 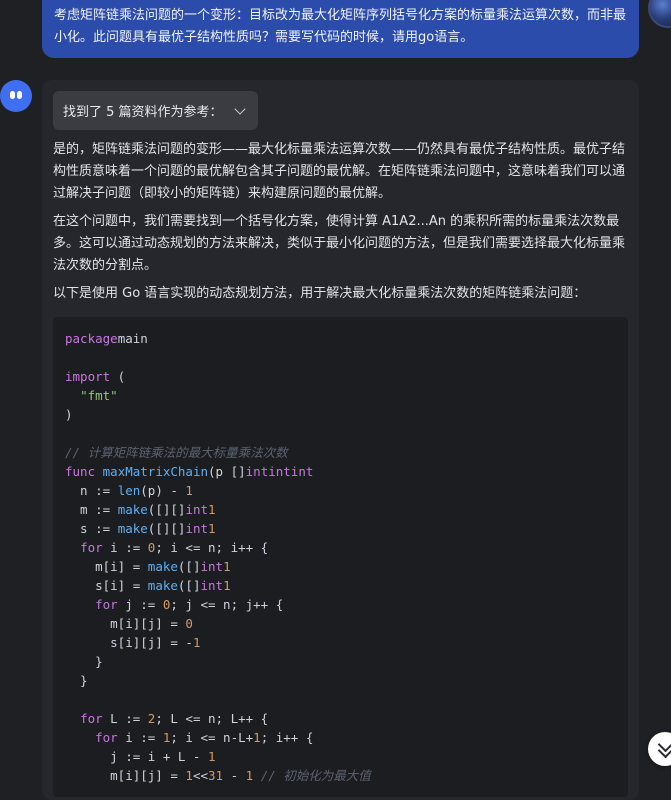 What do you see at coordinates (340, 585) in the screenshot?
I see `code-line: s[i] = make([]int1` at bounding box center [340, 585].